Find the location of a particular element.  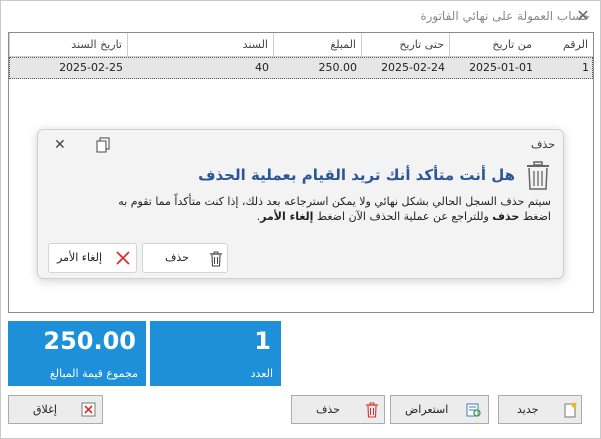

total-amount-tile: 250.00 مجموع قيمة المبالغ is located at coordinates (77, 353).